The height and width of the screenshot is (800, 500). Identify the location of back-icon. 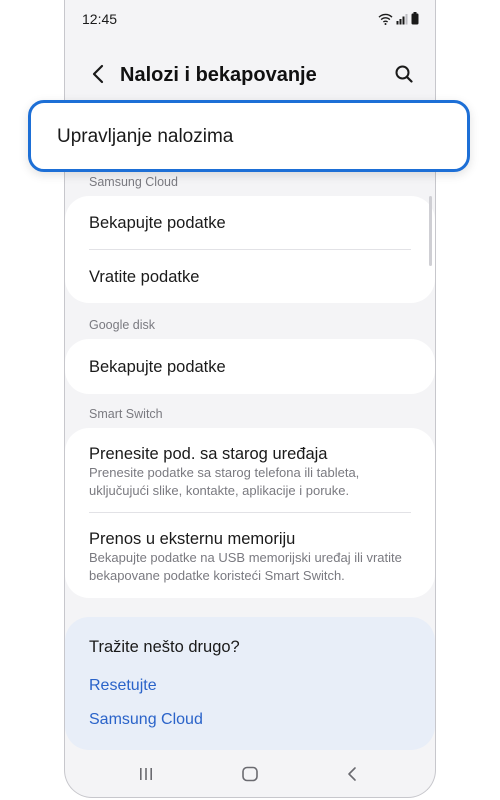
(352, 776).